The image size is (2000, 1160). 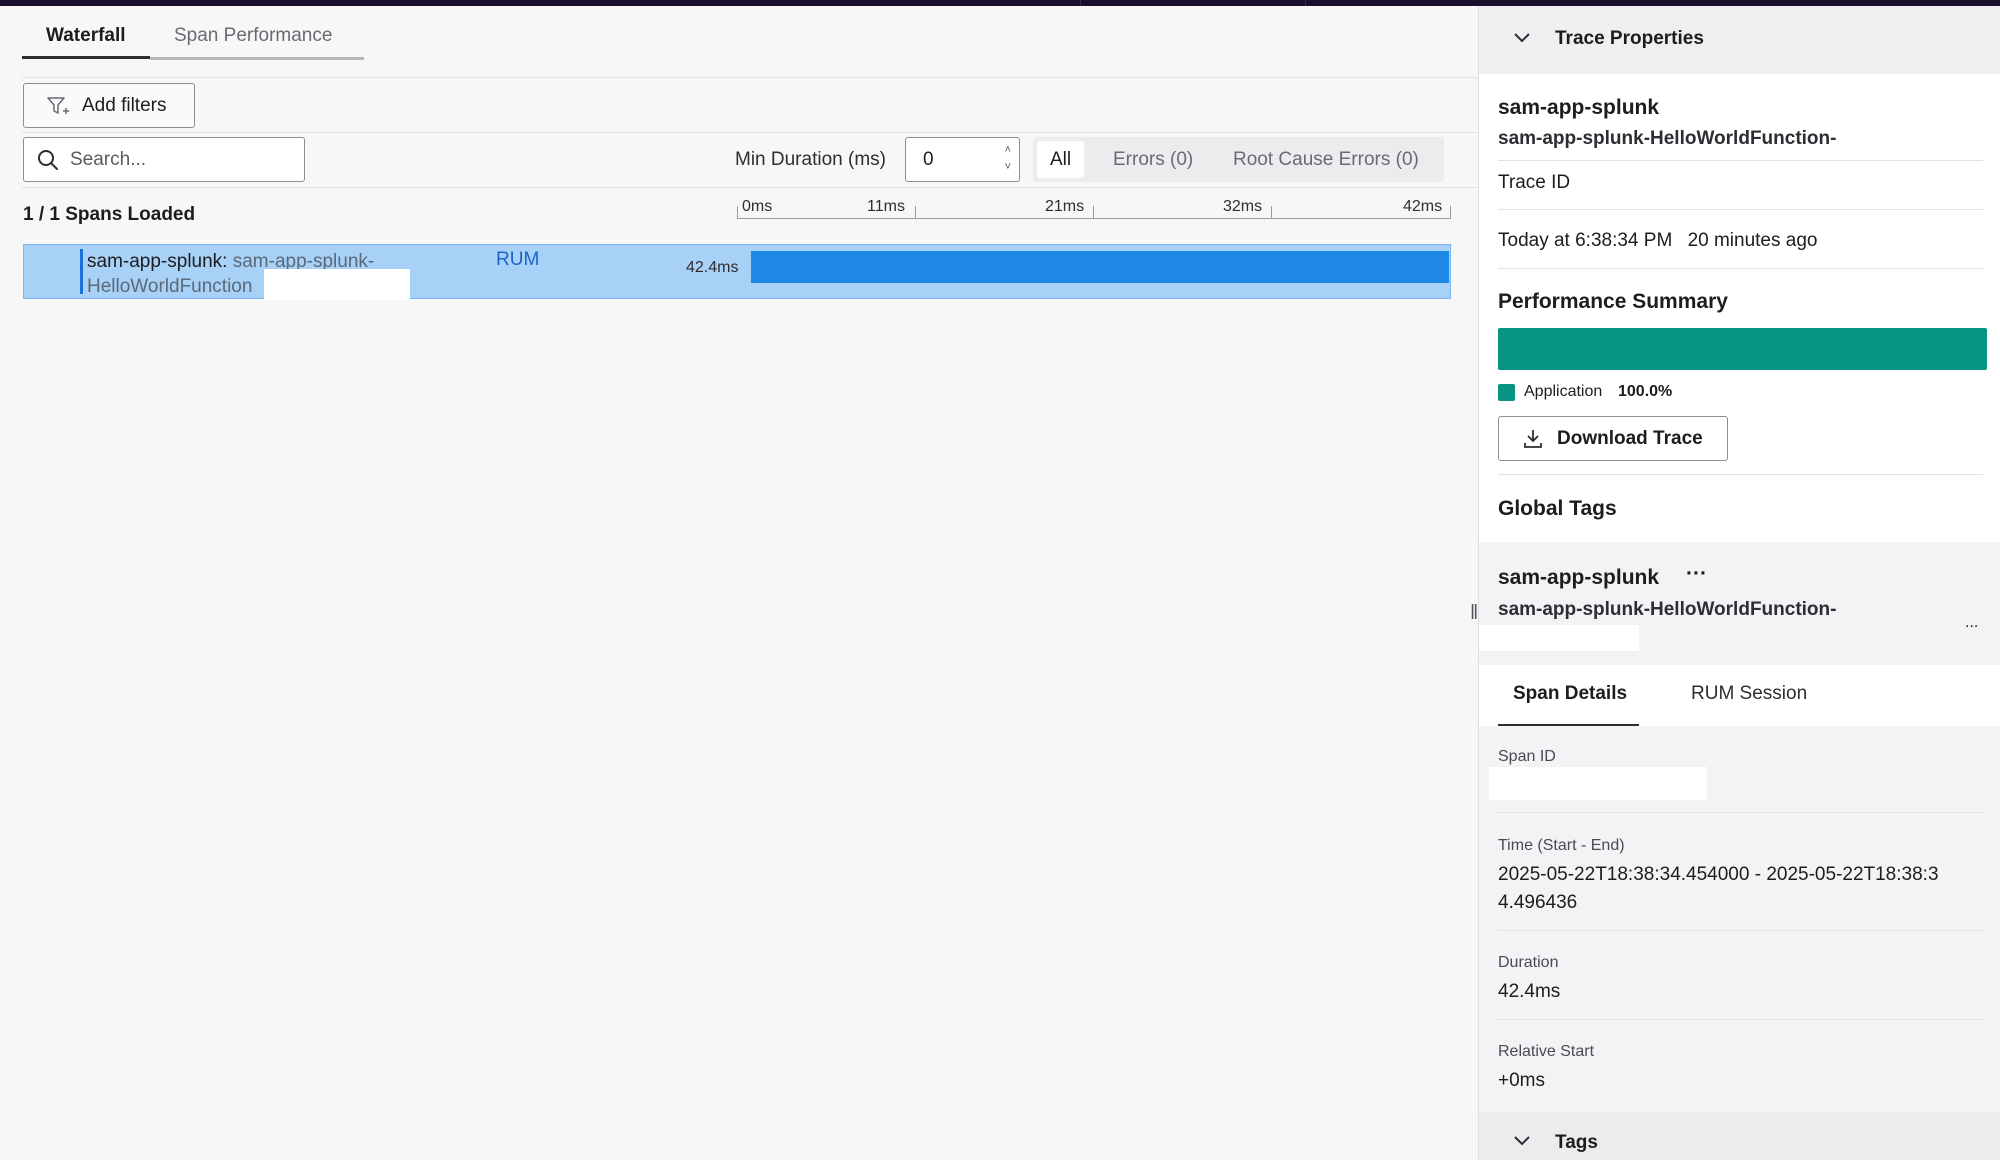 I want to click on relative-start-value: +0ms, so click(x=1521, y=1080).